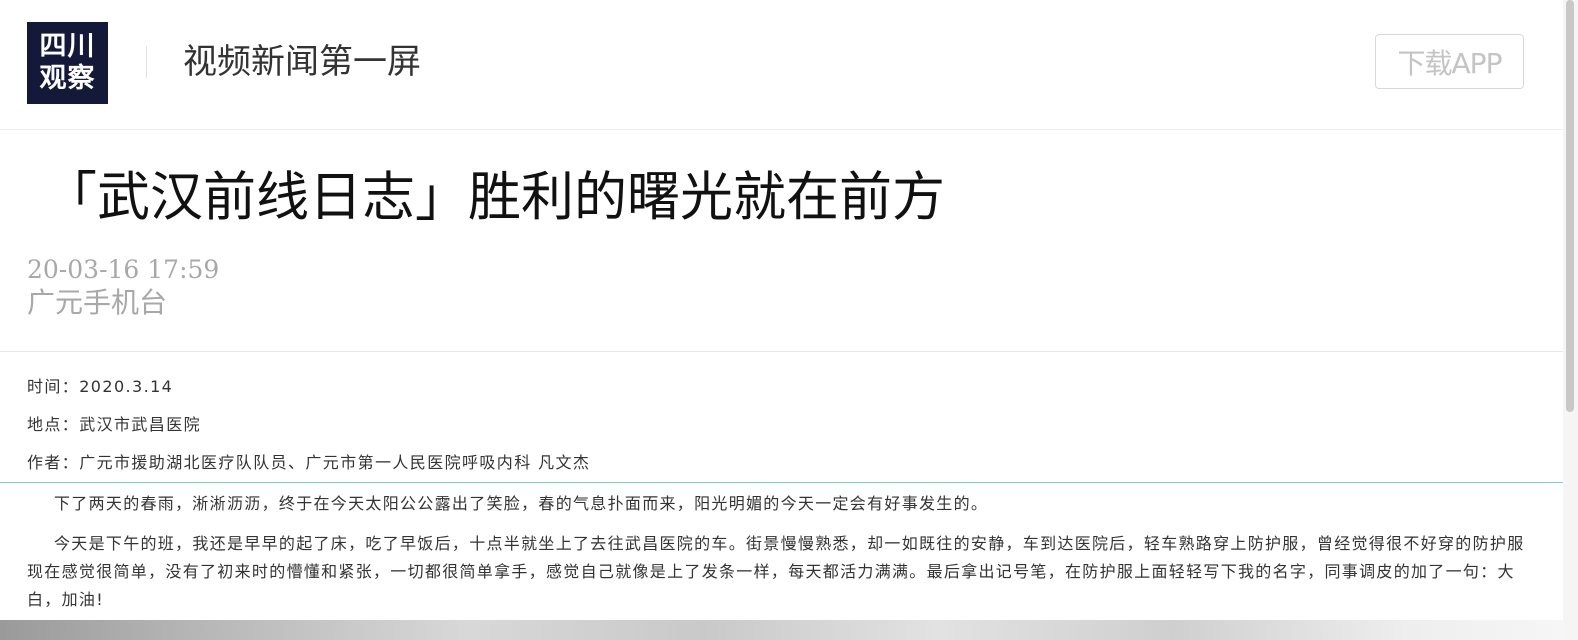 The width and height of the screenshot is (1578, 640). I want to click on site-logo: 四川 观察, so click(67, 63).